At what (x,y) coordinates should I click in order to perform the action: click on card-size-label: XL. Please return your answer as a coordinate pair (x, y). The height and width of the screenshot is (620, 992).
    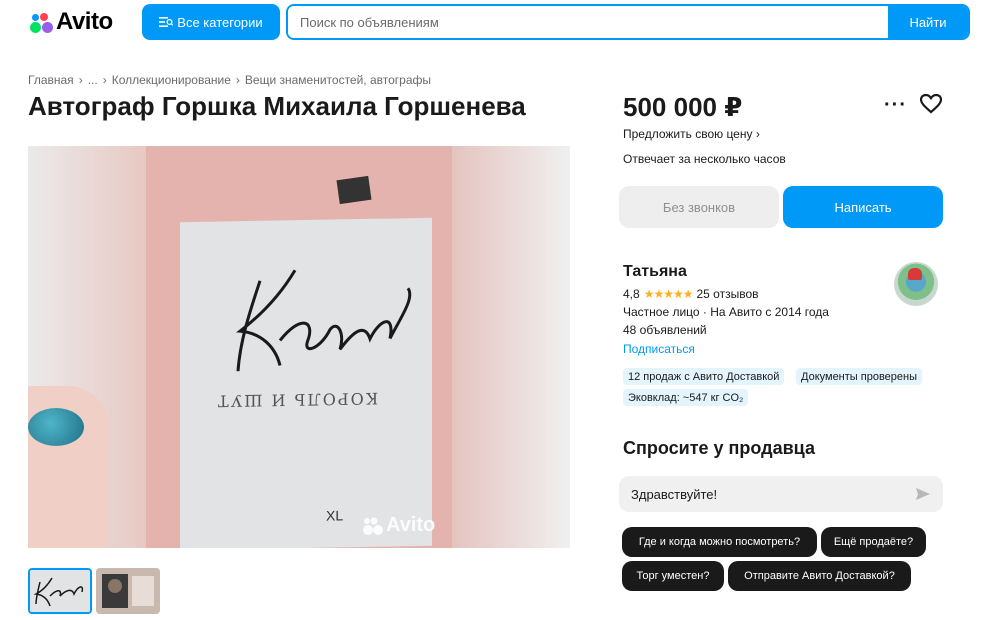
    Looking at the image, I should click on (335, 515).